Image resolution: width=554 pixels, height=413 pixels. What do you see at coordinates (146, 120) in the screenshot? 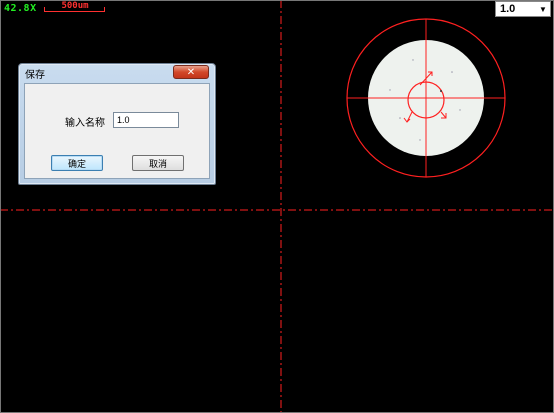
I see `name-input: 1.0` at bounding box center [146, 120].